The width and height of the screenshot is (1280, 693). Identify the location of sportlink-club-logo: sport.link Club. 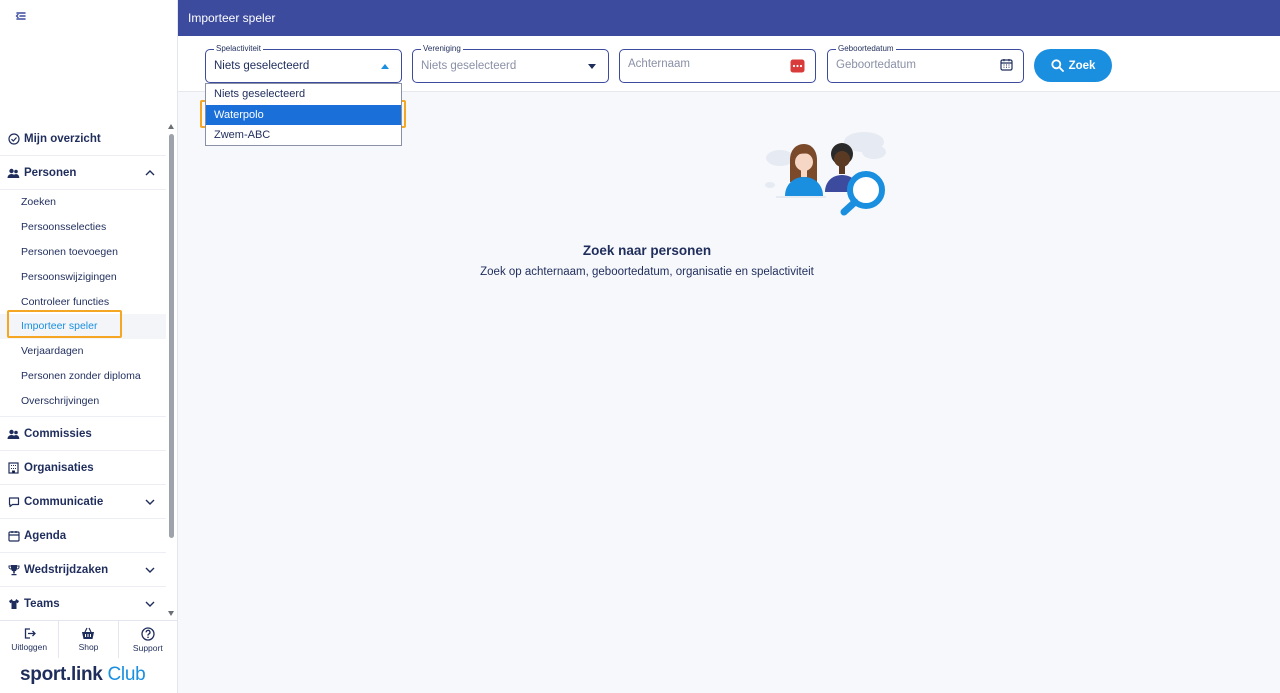
(83, 674).